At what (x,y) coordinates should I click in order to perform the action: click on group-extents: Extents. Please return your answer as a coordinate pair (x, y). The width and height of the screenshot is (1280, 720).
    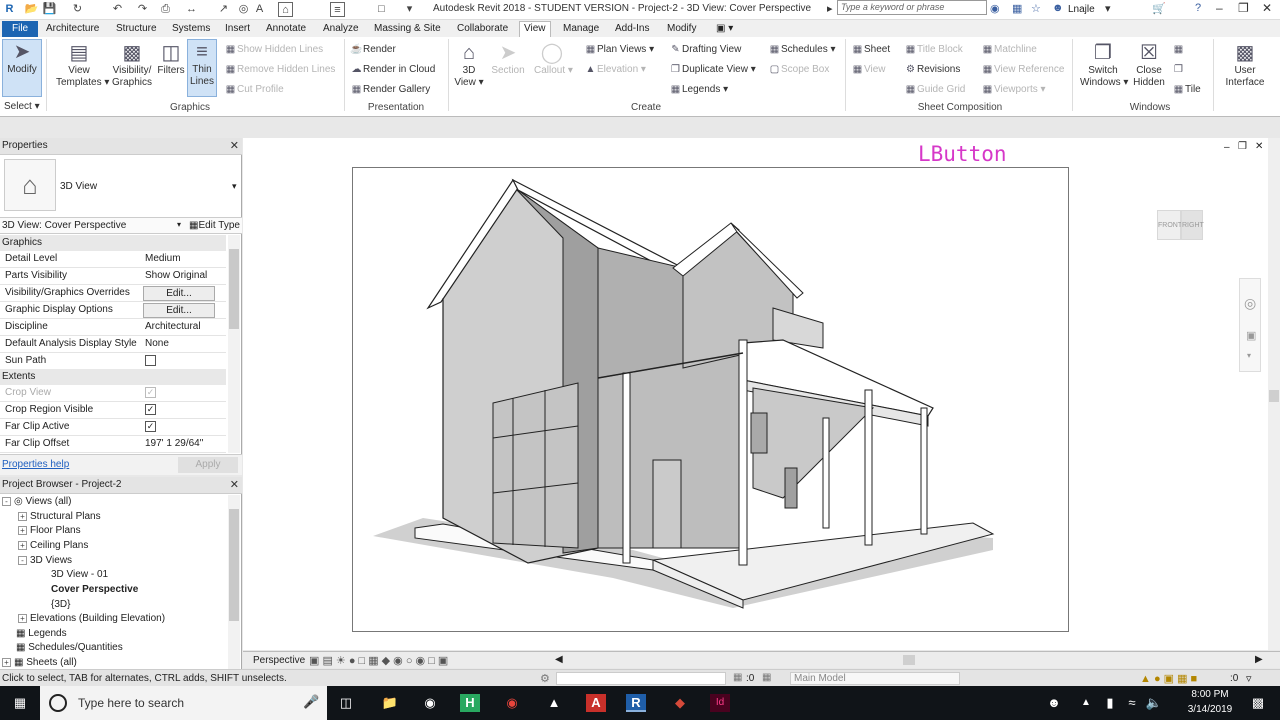
    Looking at the image, I should click on (113, 377).